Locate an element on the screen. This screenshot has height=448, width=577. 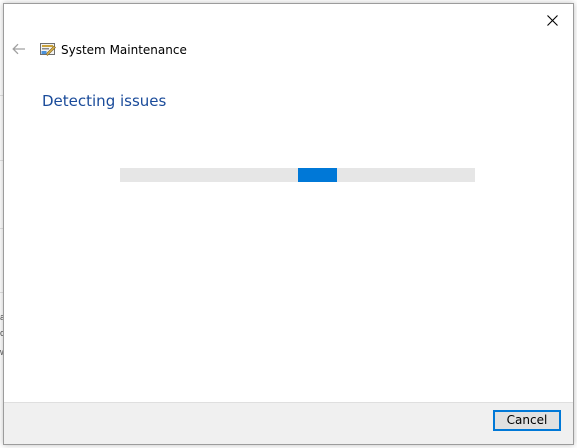
progress-bar is located at coordinates (297, 175).